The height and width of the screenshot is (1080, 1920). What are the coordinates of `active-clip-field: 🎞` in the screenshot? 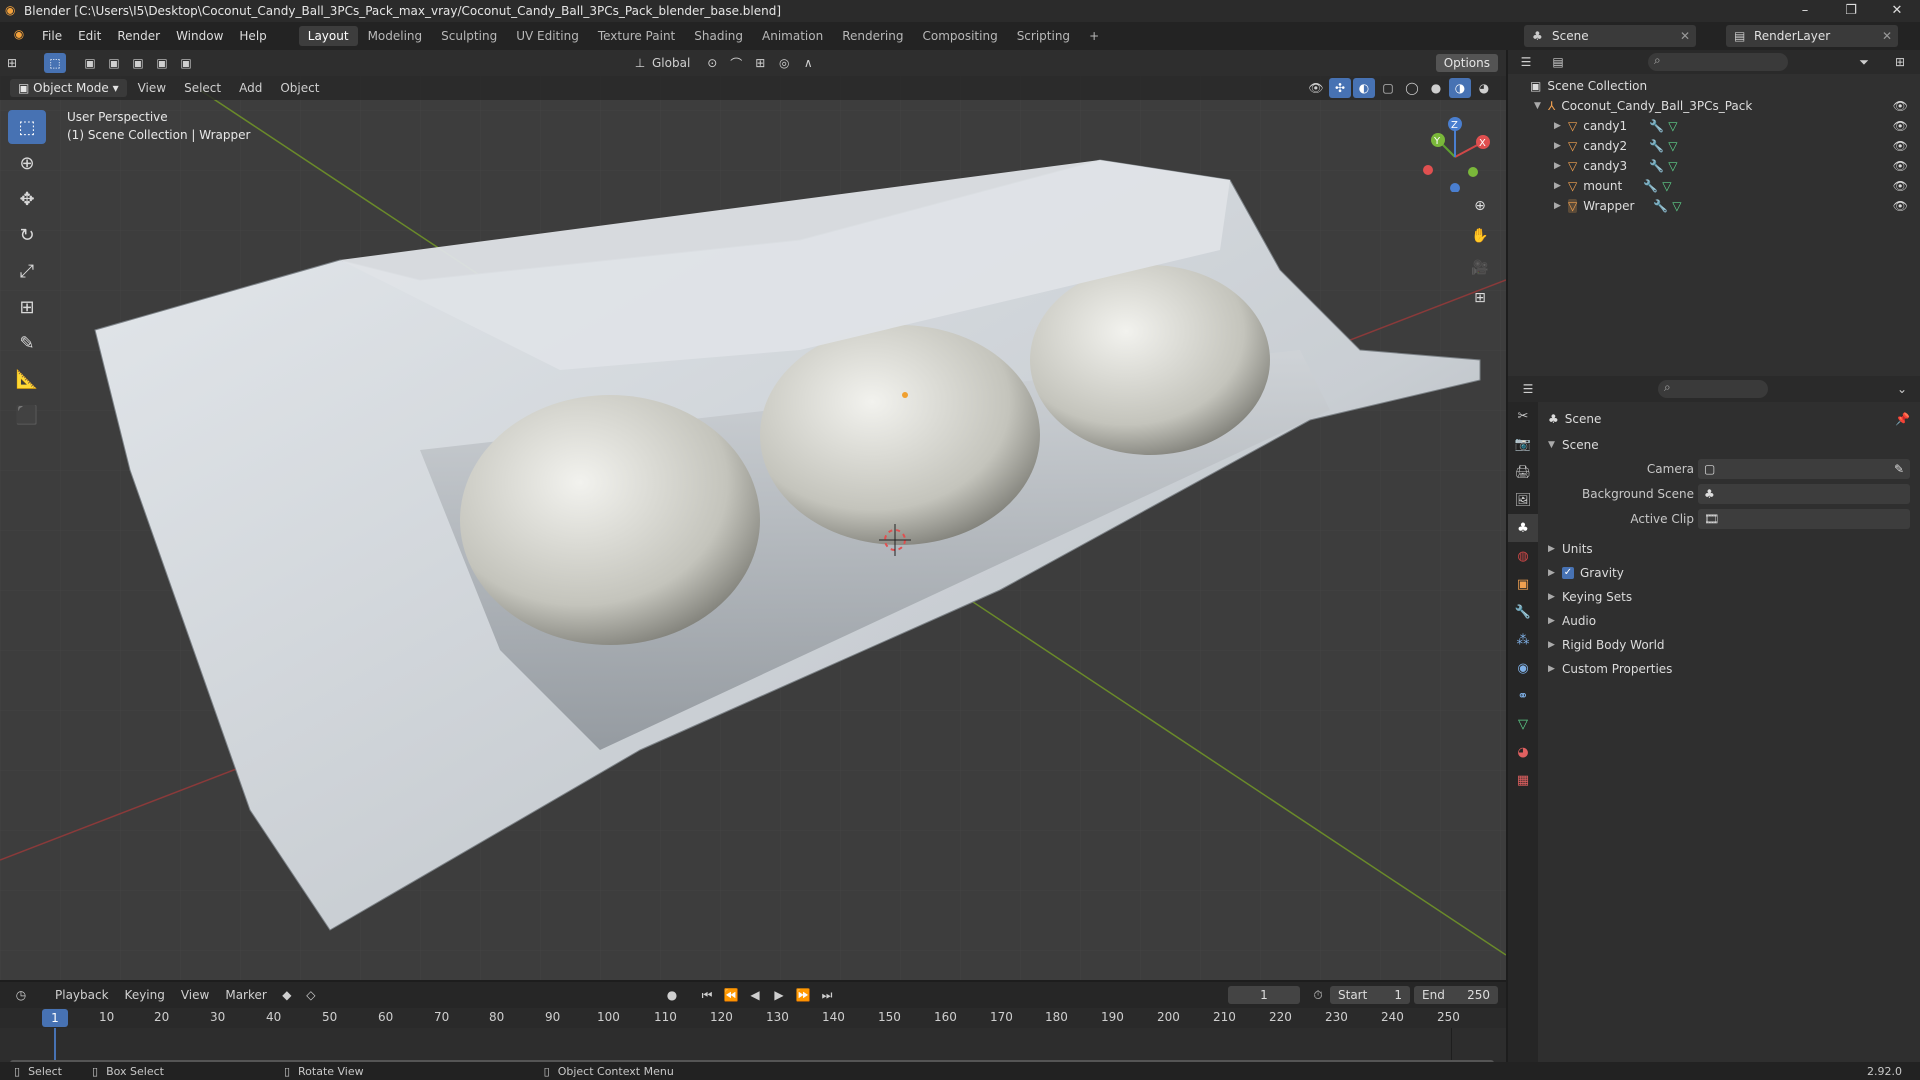 It's located at (1804, 519).